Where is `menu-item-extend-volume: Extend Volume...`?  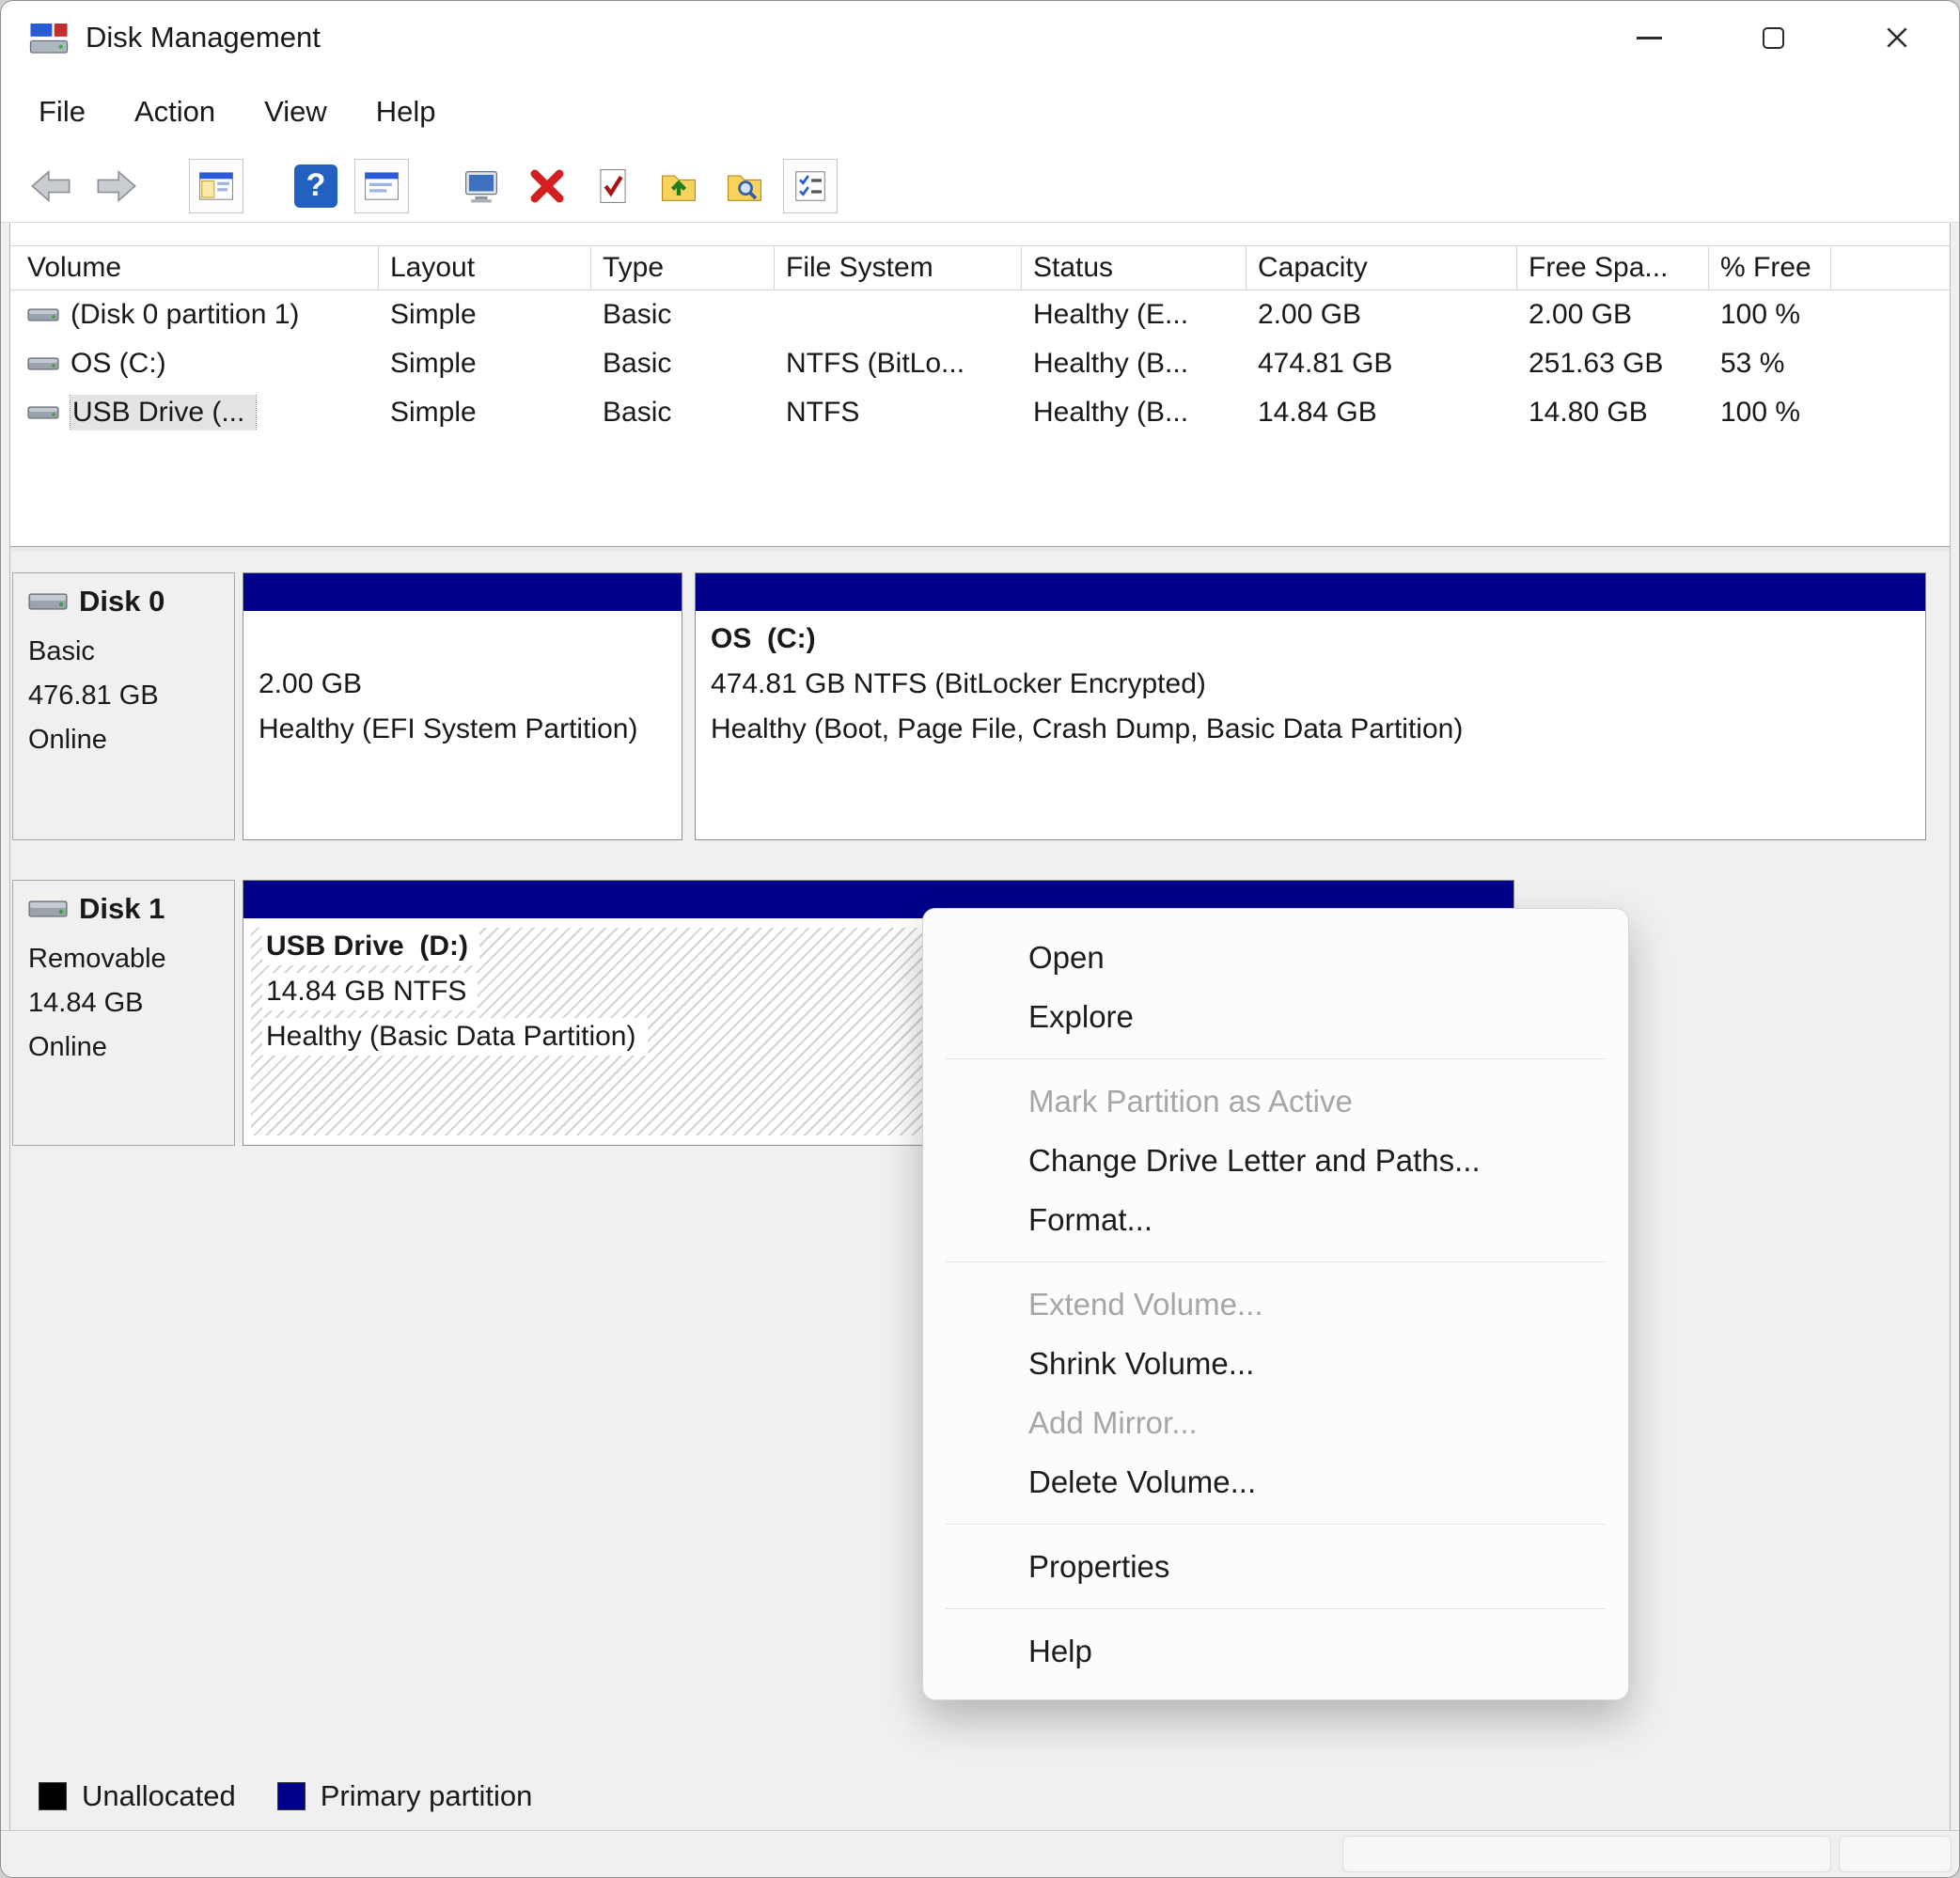 menu-item-extend-volume: Extend Volume... is located at coordinates (1145, 1304).